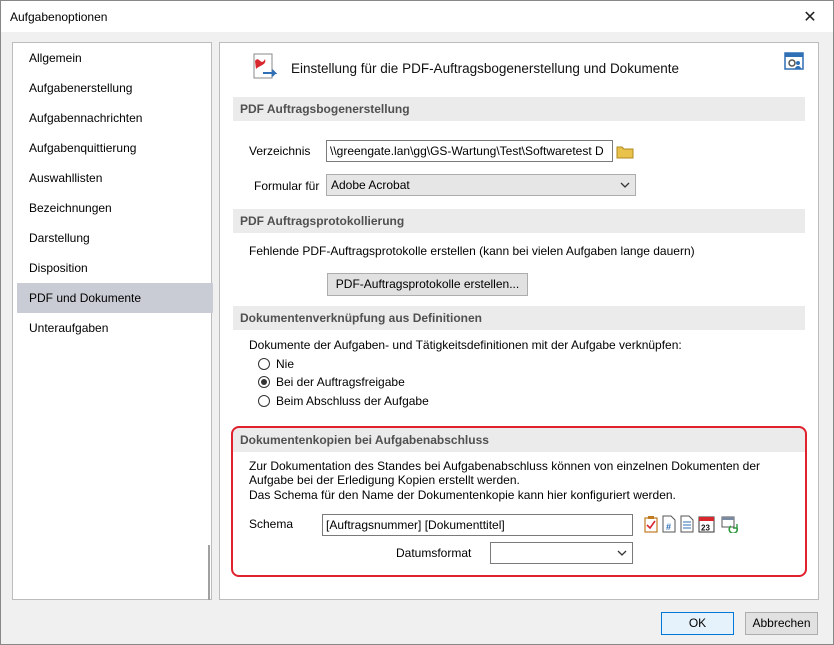  What do you see at coordinates (625, 151) in the screenshot?
I see `folder-icon` at bounding box center [625, 151].